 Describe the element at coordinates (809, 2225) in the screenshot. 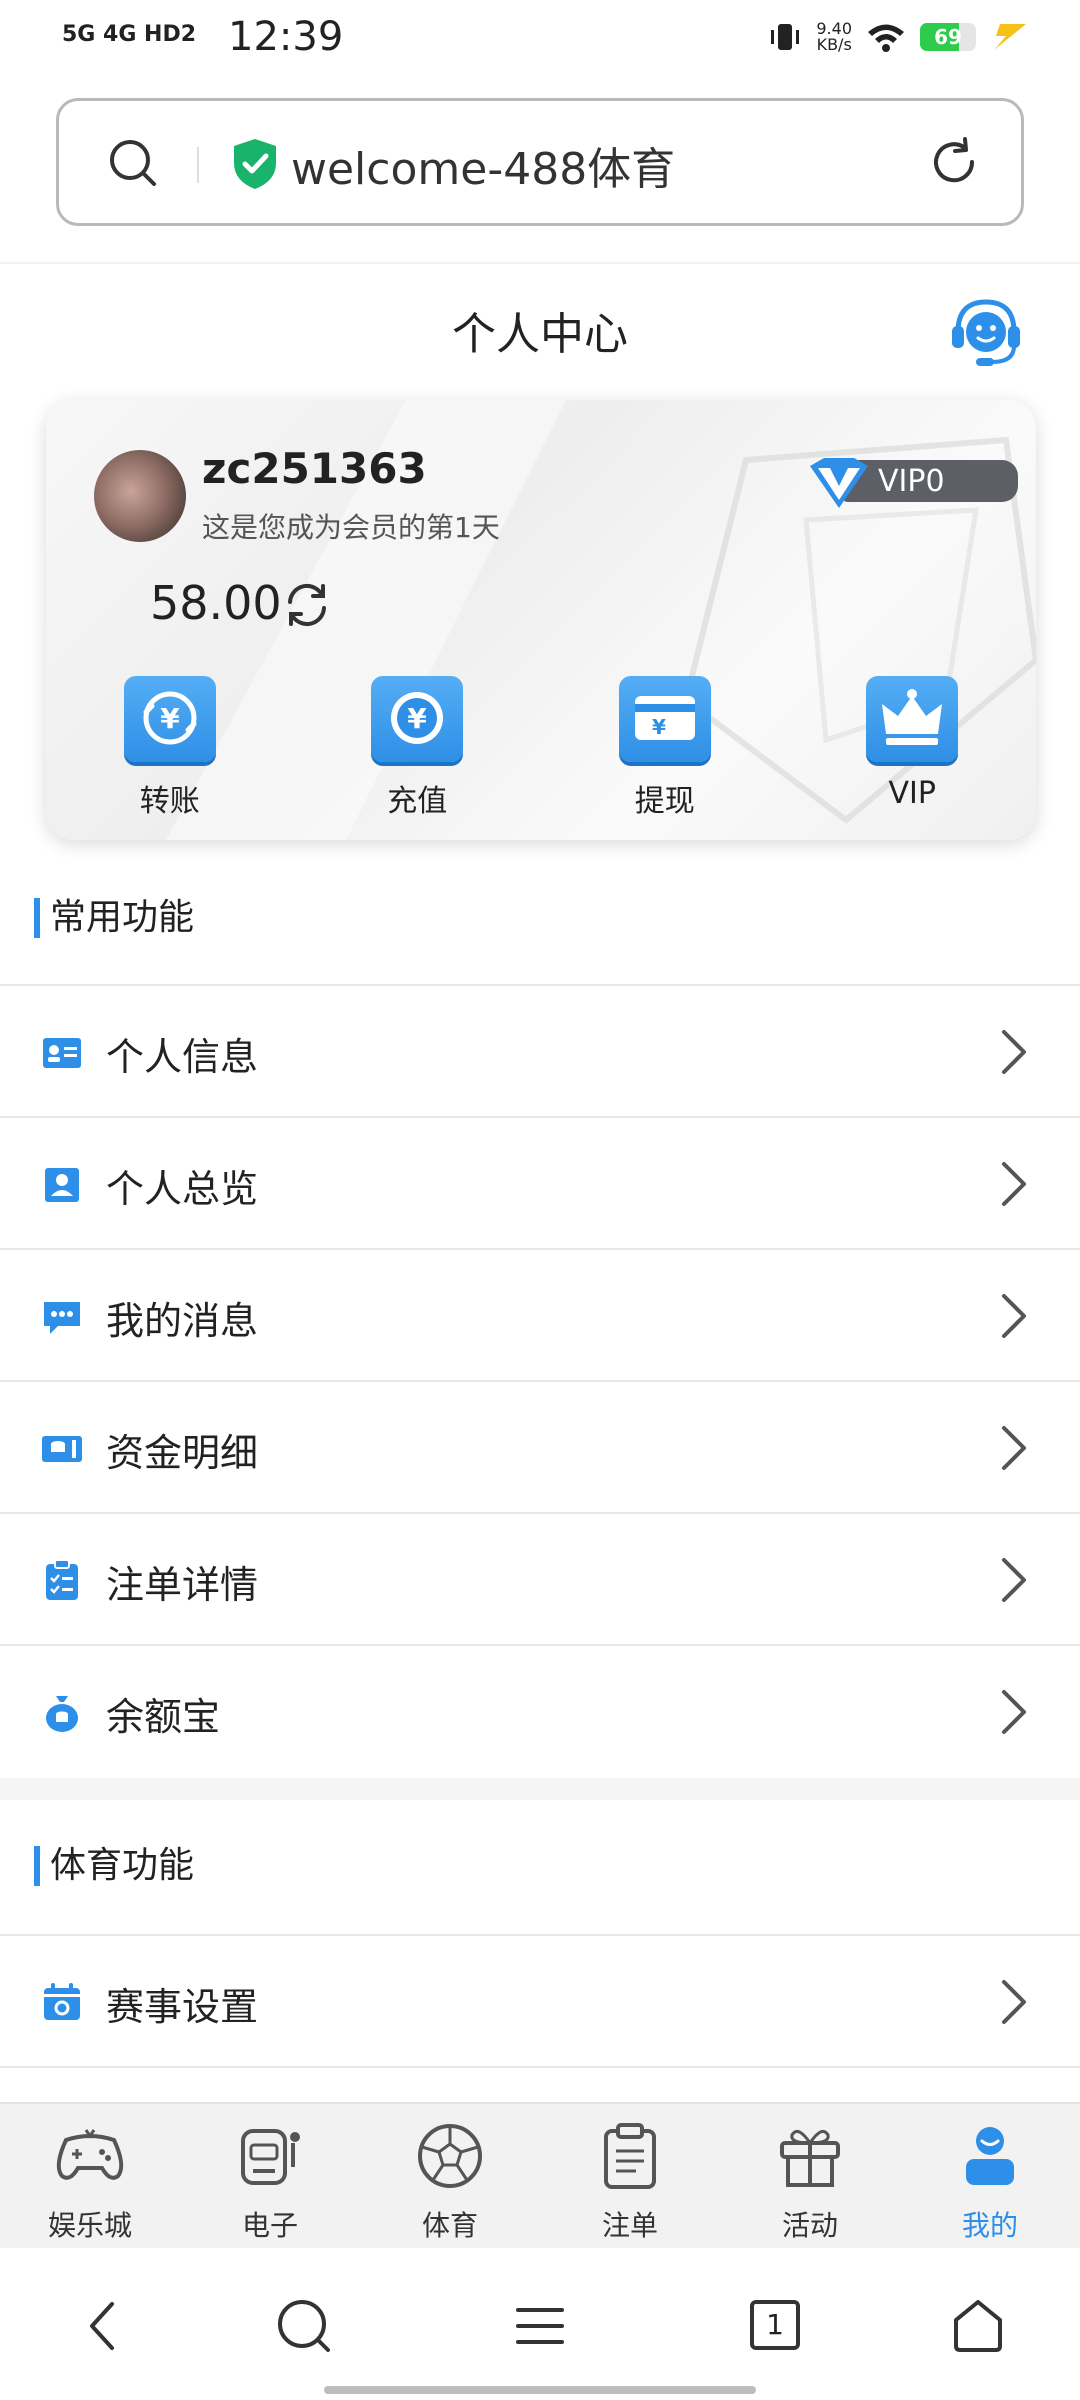

I see `tab-label: 活动` at that location.